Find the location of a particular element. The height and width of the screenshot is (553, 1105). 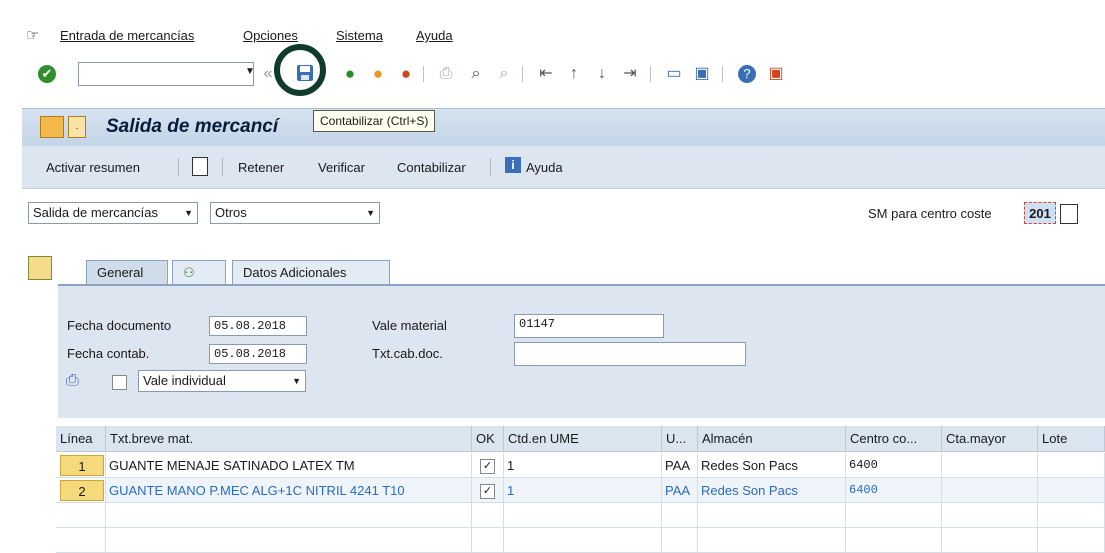

next-page-icon: ↓ is located at coordinates (602, 74).